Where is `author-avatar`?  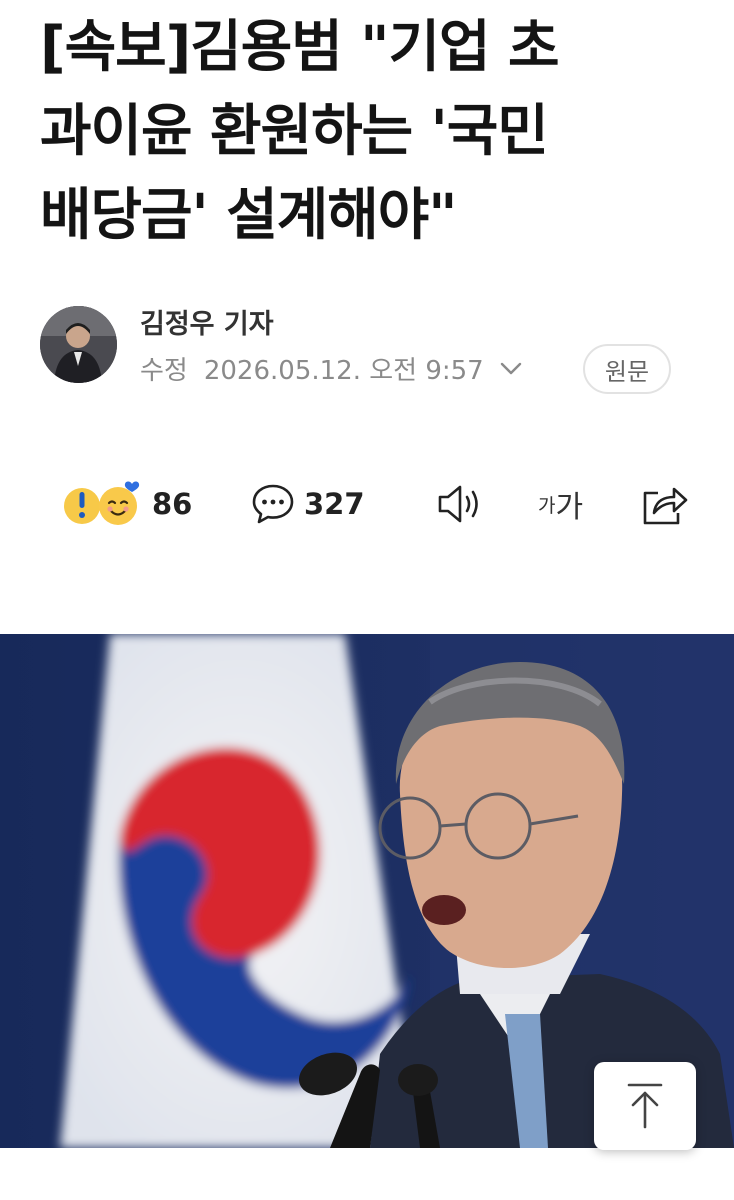 author-avatar is located at coordinates (78, 344).